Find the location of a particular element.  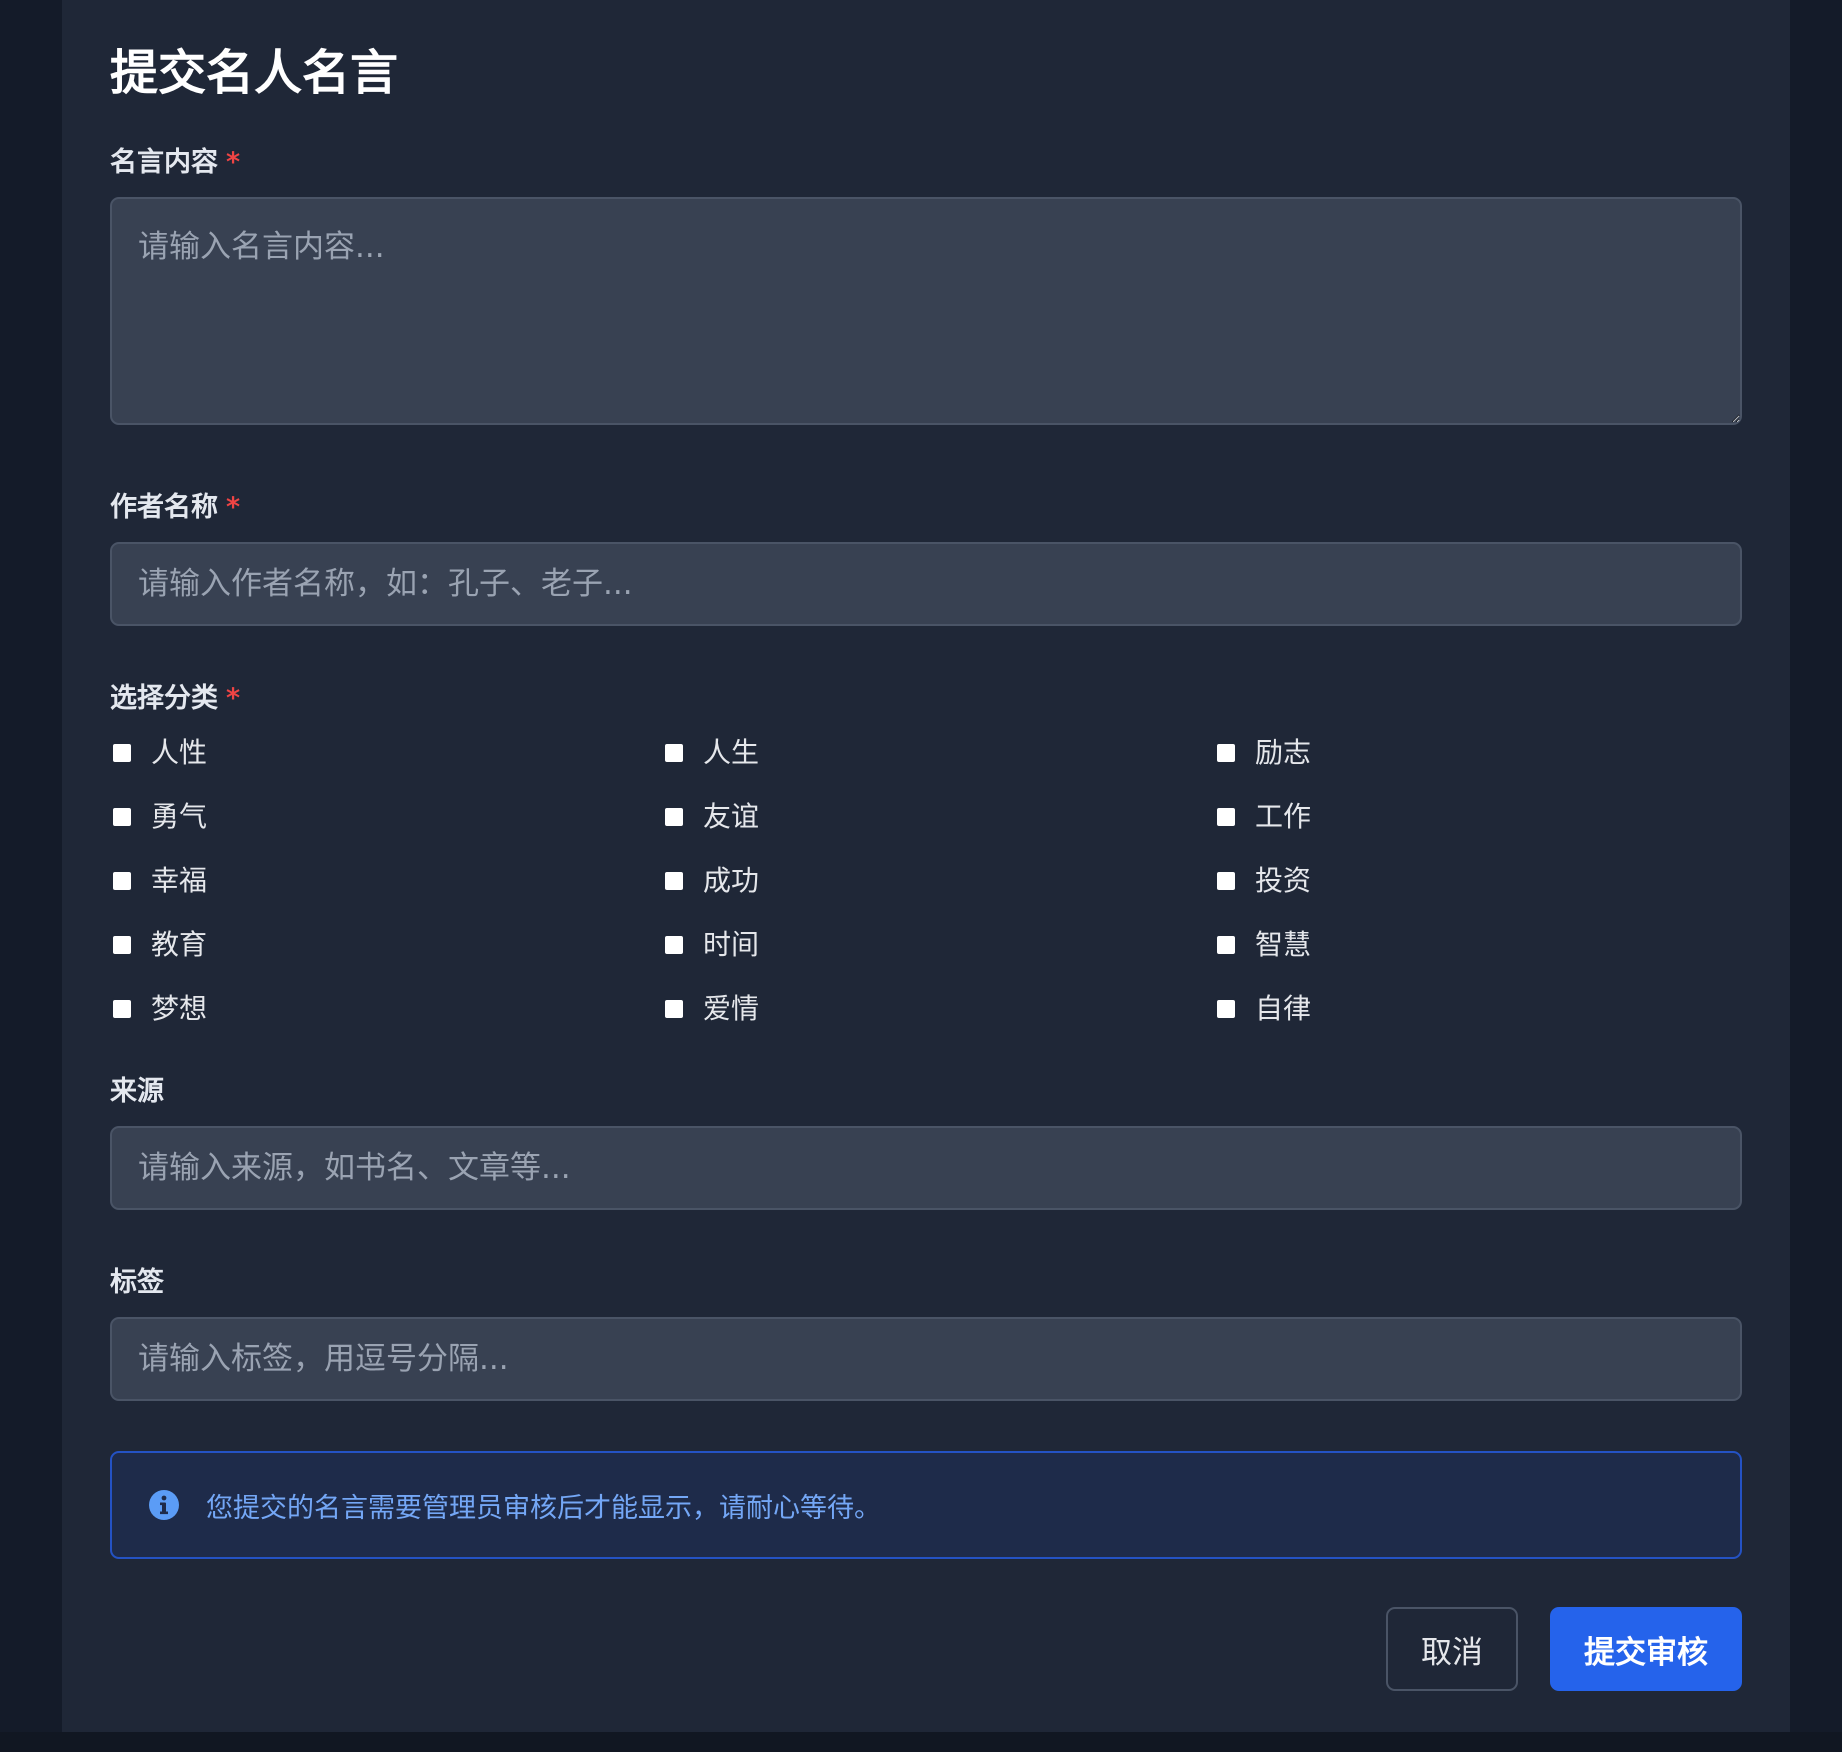

category-option: 友谊 is located at coordinates (938, 817).